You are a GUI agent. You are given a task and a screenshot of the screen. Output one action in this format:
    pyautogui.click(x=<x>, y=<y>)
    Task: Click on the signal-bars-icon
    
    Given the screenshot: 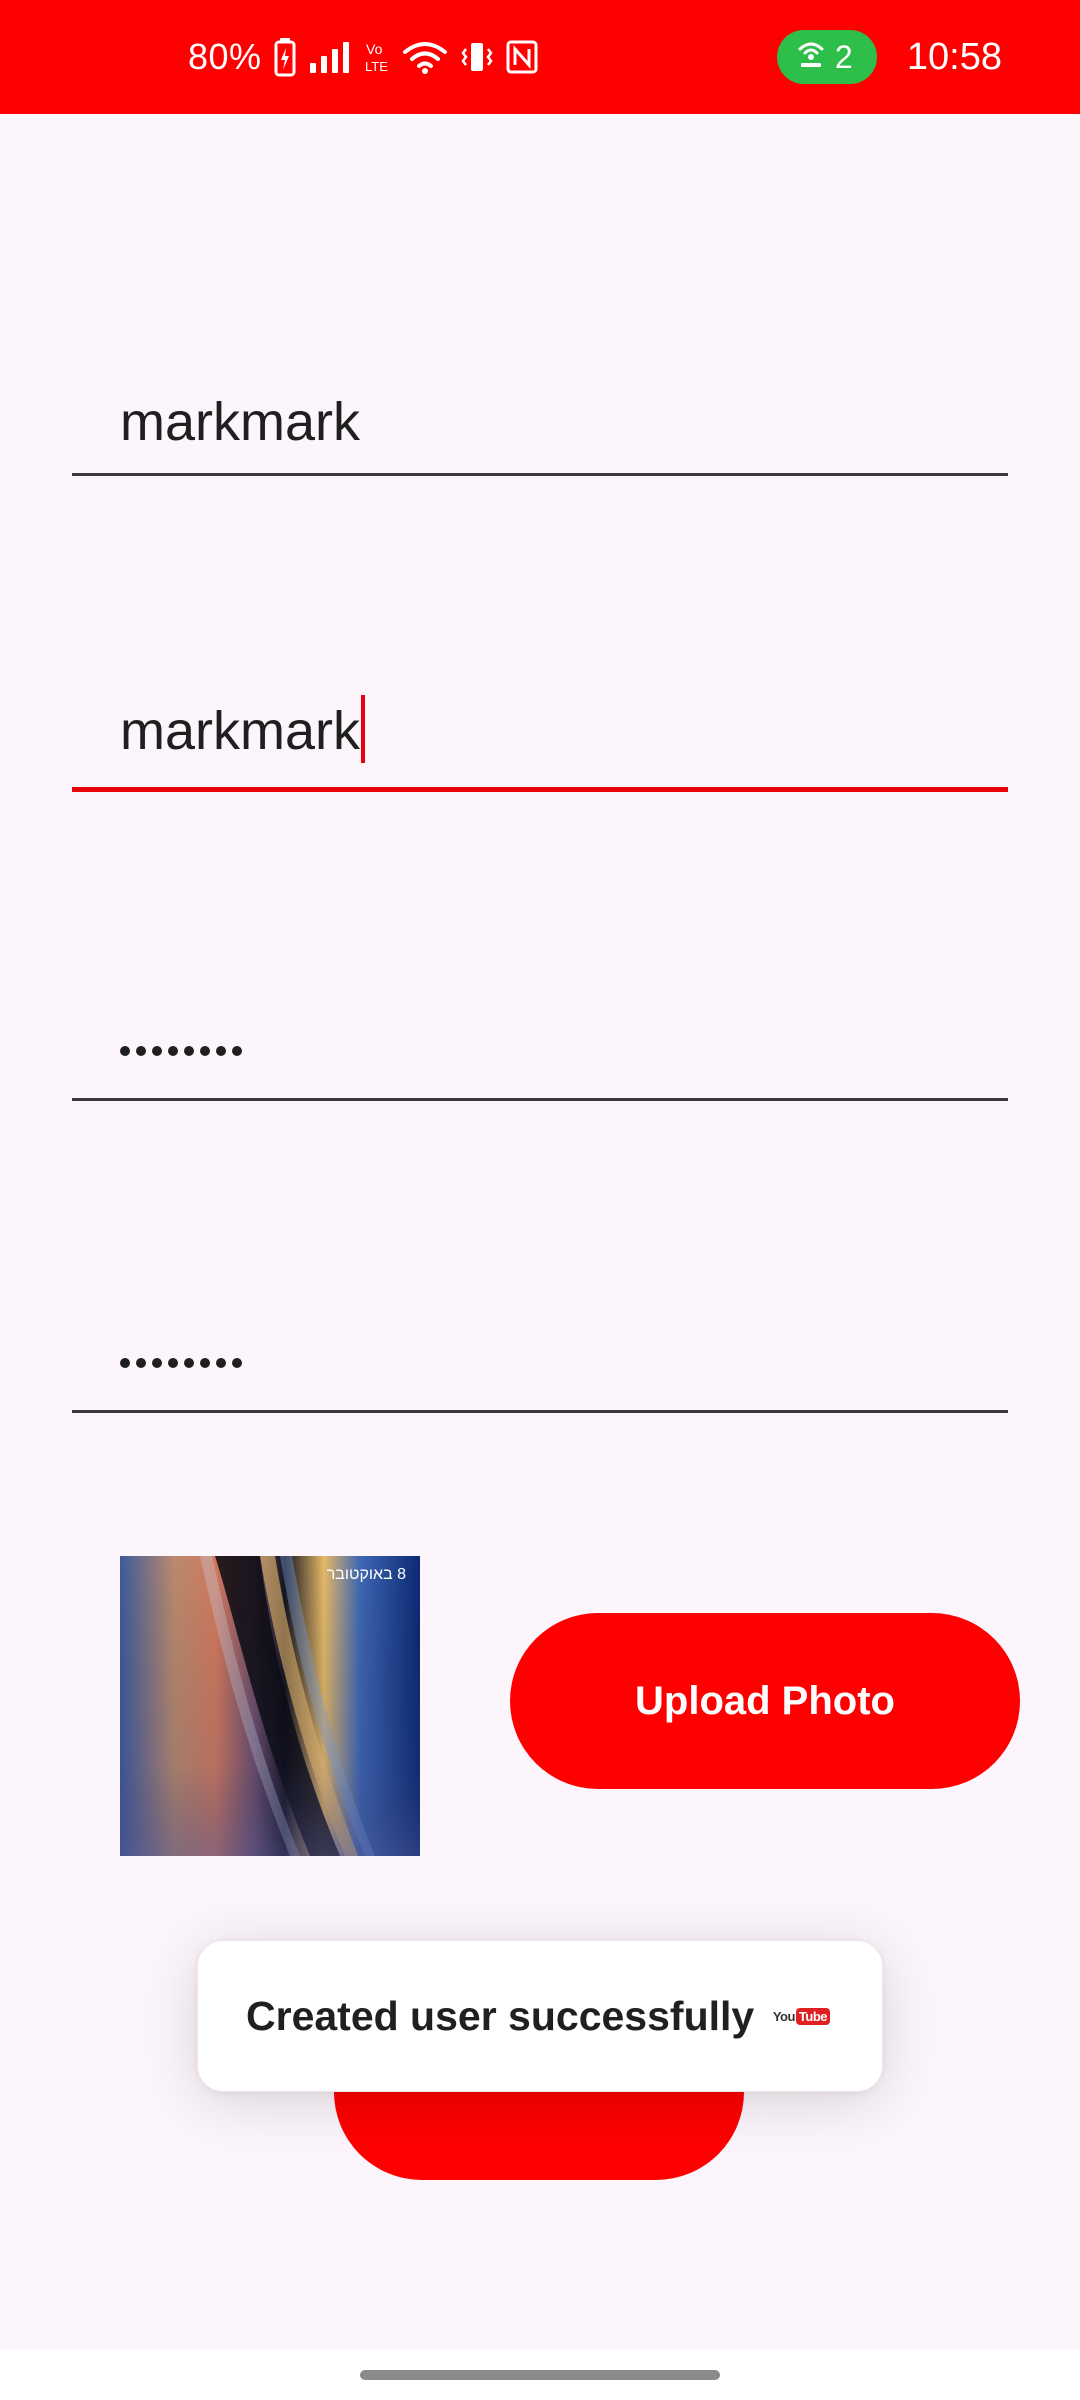 What is the action you would take?
    pyautogui.click(x=330, y=57)
    